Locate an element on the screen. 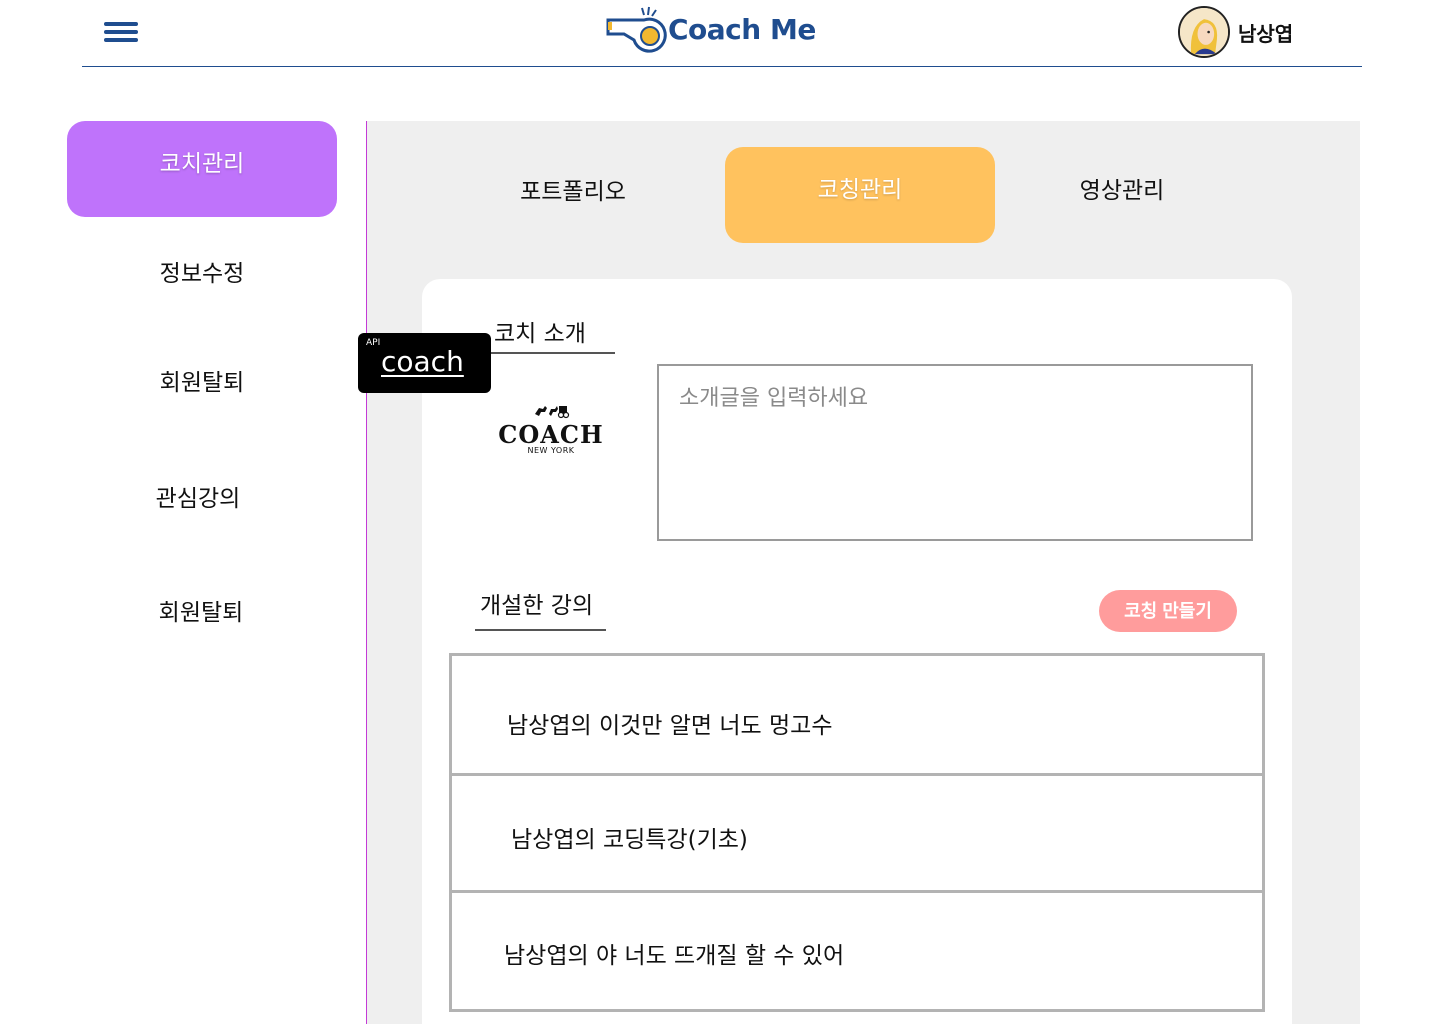 The image size is (1440, 1024). tab-portfolio: 포트폴리오 is located at coordinates (573, 189).